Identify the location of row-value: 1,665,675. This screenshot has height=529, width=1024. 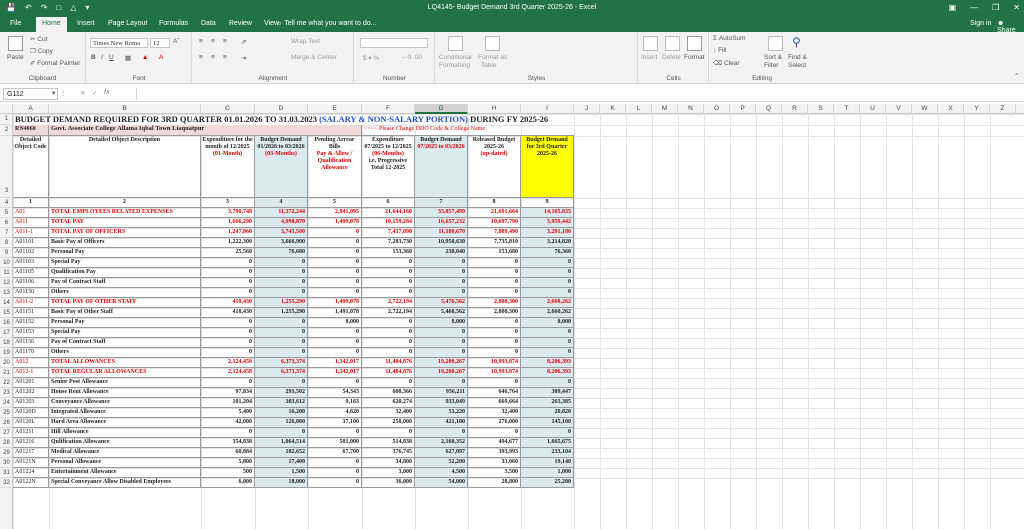
(547, 443).